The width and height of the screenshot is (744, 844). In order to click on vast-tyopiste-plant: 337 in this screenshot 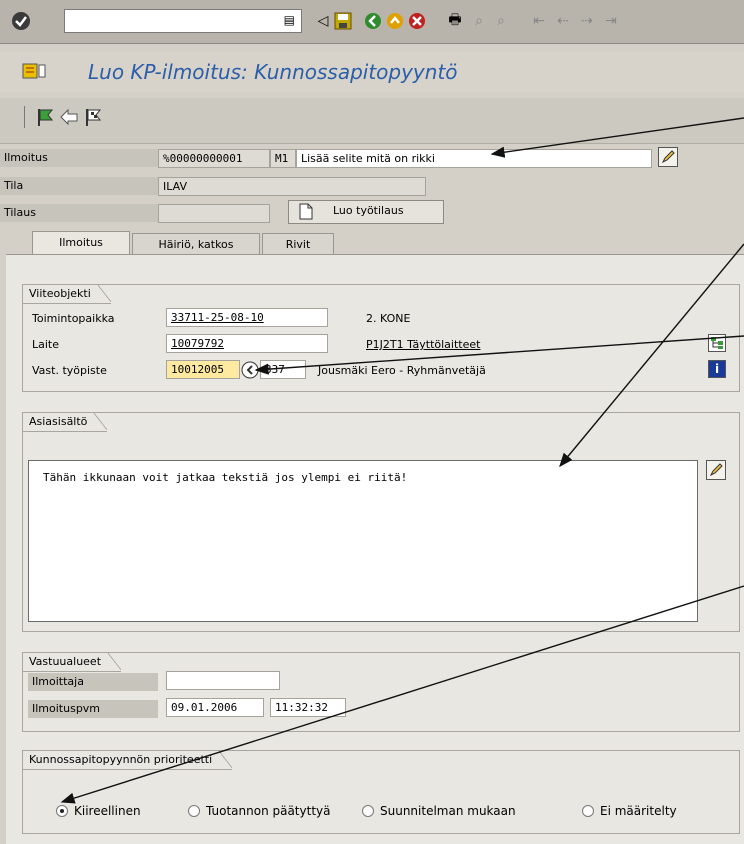, I will do `click(283, 369)`.